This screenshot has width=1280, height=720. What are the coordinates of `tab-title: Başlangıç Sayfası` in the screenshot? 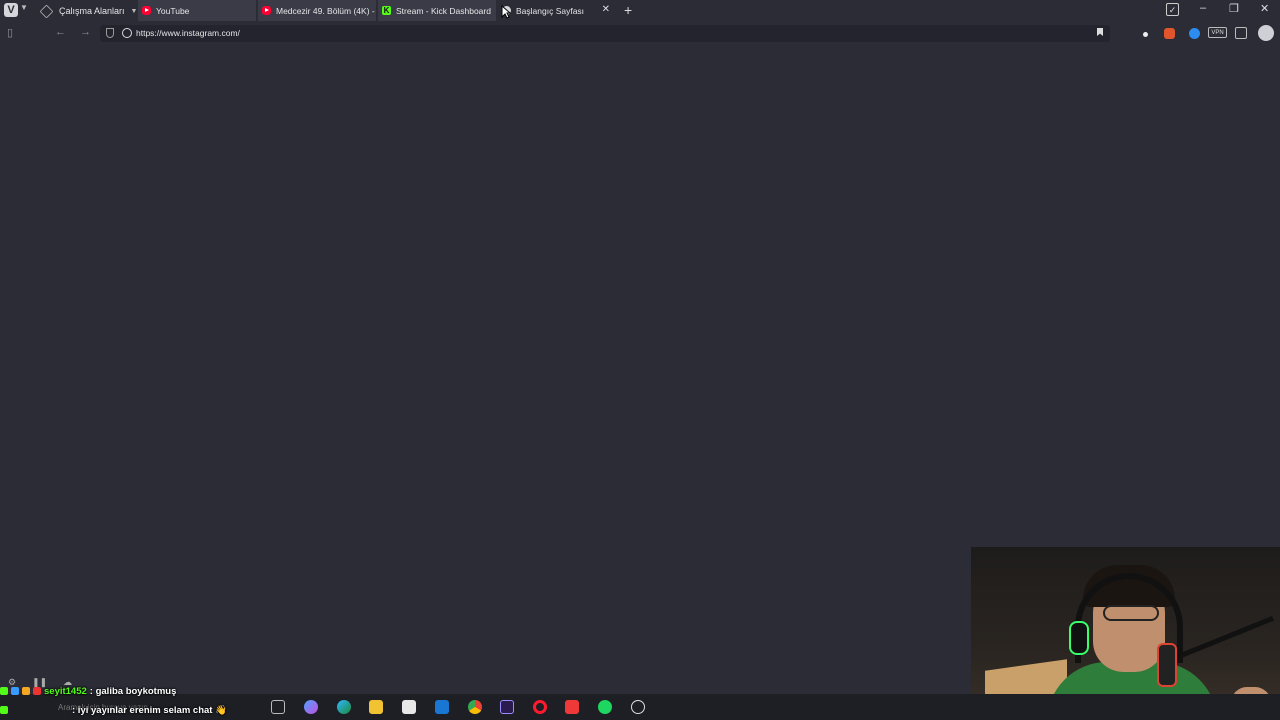 It's located at (550, 10).